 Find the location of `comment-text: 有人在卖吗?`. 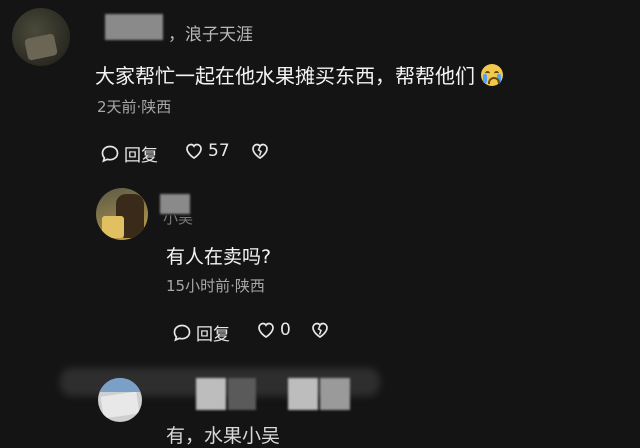

comment-text: 有人在卖吗? is located at coordinates (219, 257).